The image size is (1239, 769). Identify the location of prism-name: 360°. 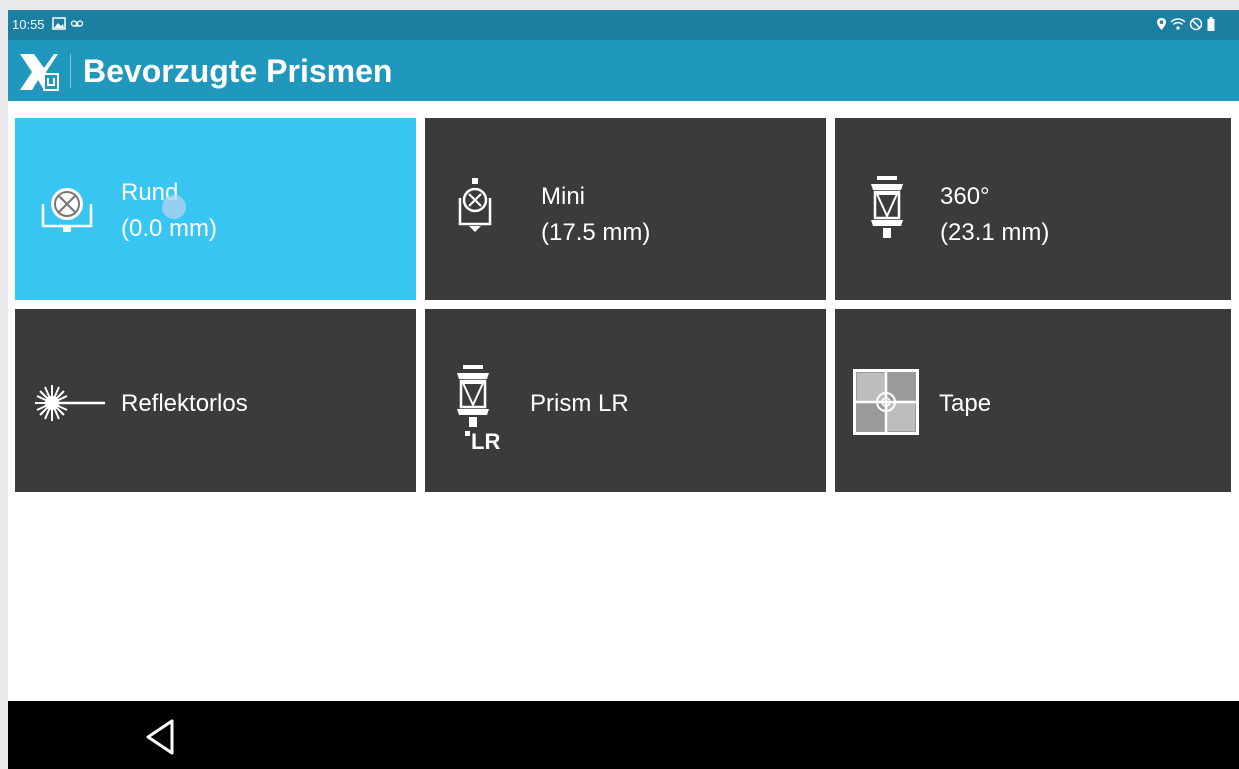
(965, 196).